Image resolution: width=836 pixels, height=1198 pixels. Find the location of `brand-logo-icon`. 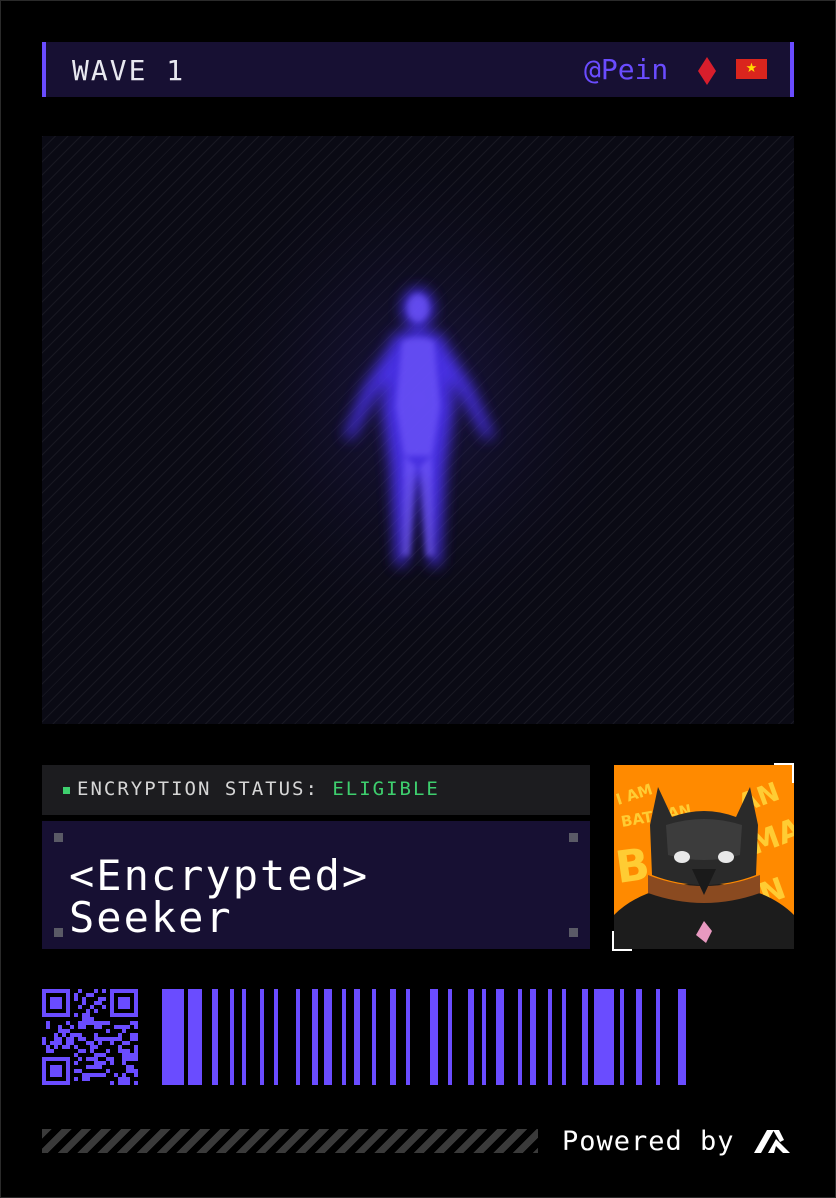

brand-logo-icon is located at coordinates (772, 1141).